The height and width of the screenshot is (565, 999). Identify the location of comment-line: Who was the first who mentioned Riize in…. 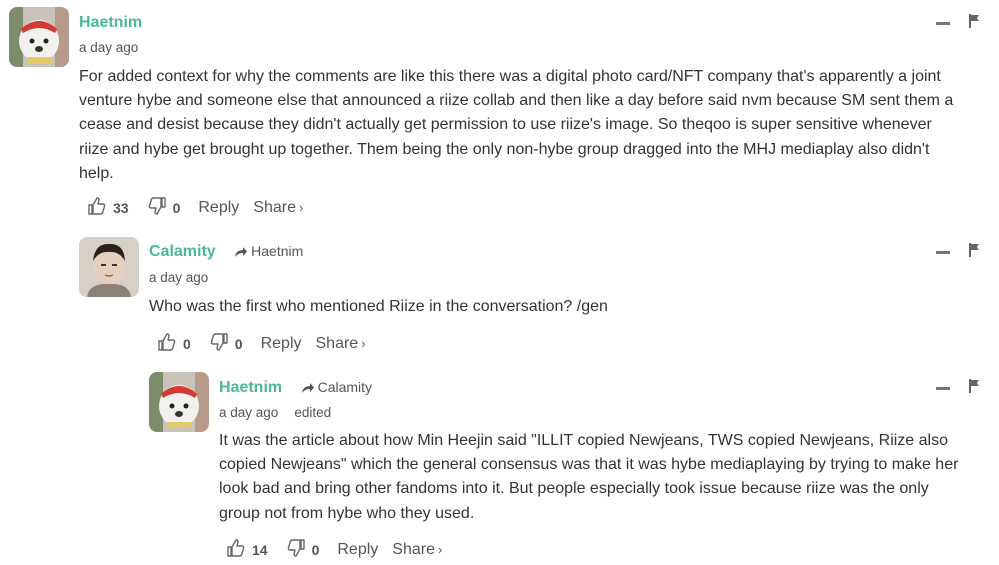
(378, 306).